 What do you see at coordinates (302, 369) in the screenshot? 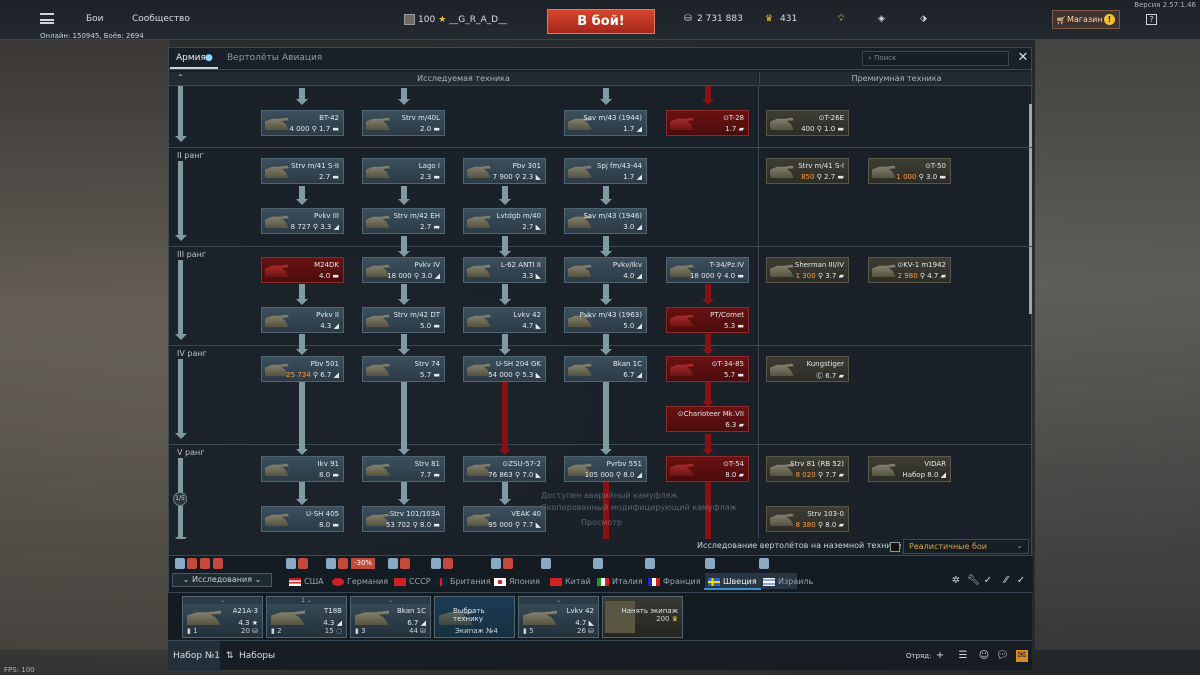
I see `vehicle-card: Pbv 501 25 734 ⚲ 6.7 ◢` at bounding box center [302, 369].